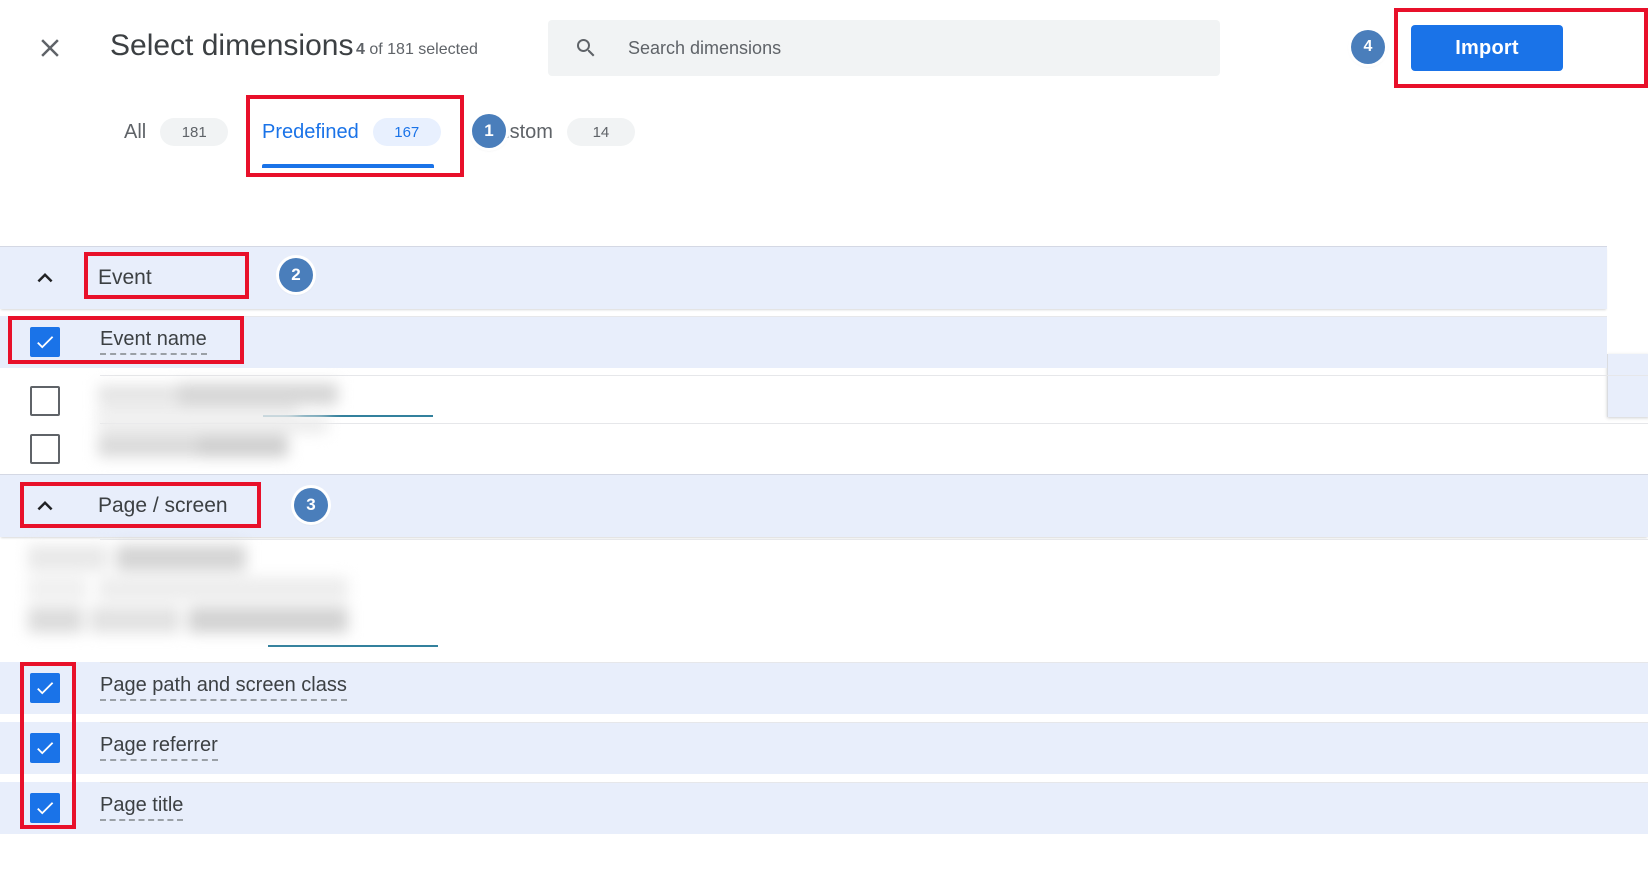 This screenshot has height=893, width=1648. Describe the element at coordinates (223, 688) in the screenshot. I see `dimension-label-page-path-and-screen-class: Page path and screen class` at that location.